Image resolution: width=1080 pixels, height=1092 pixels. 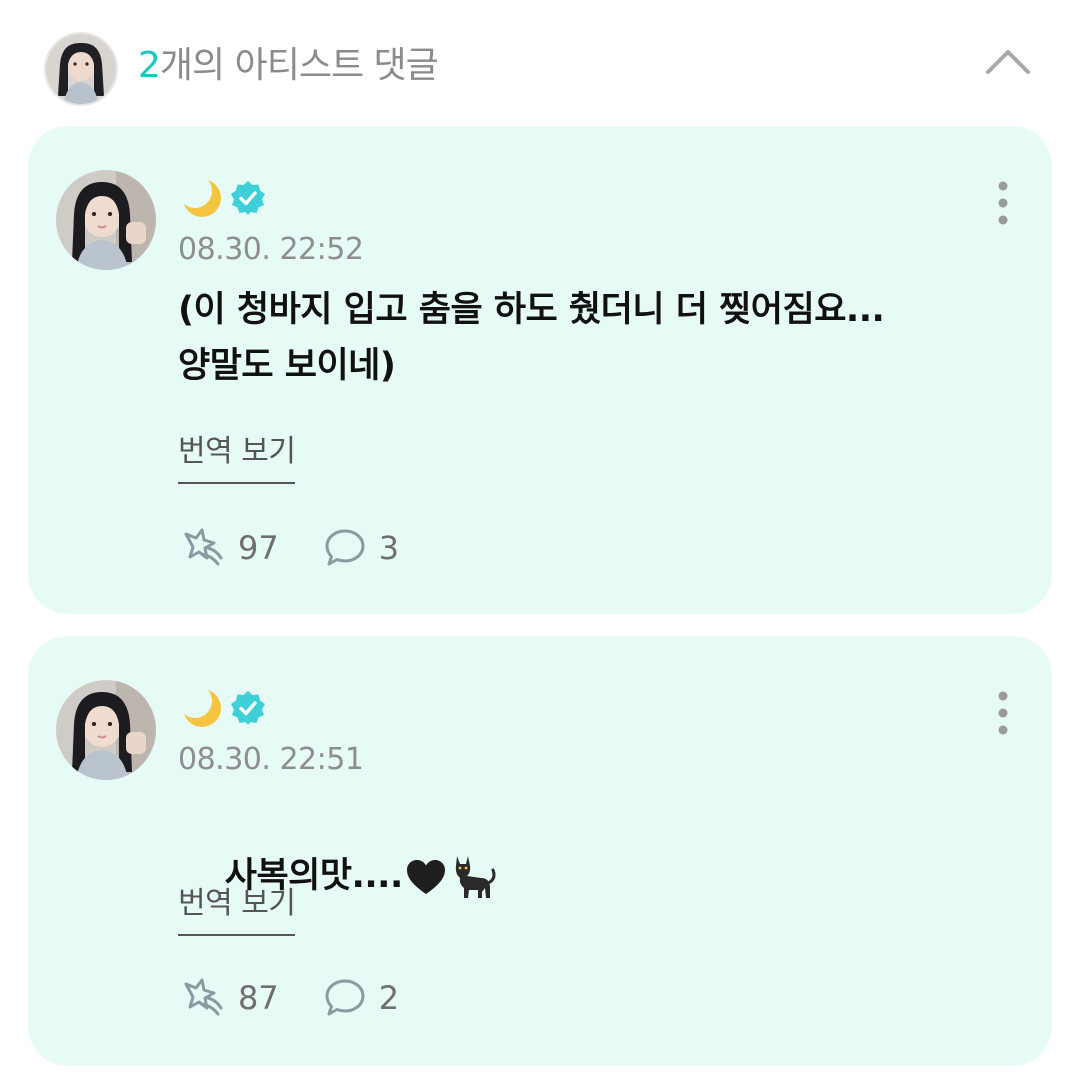 What do you see at coordinates (228, 548) in the screenshot?
I see `like-button: 97` at bounding box center [228, 548].